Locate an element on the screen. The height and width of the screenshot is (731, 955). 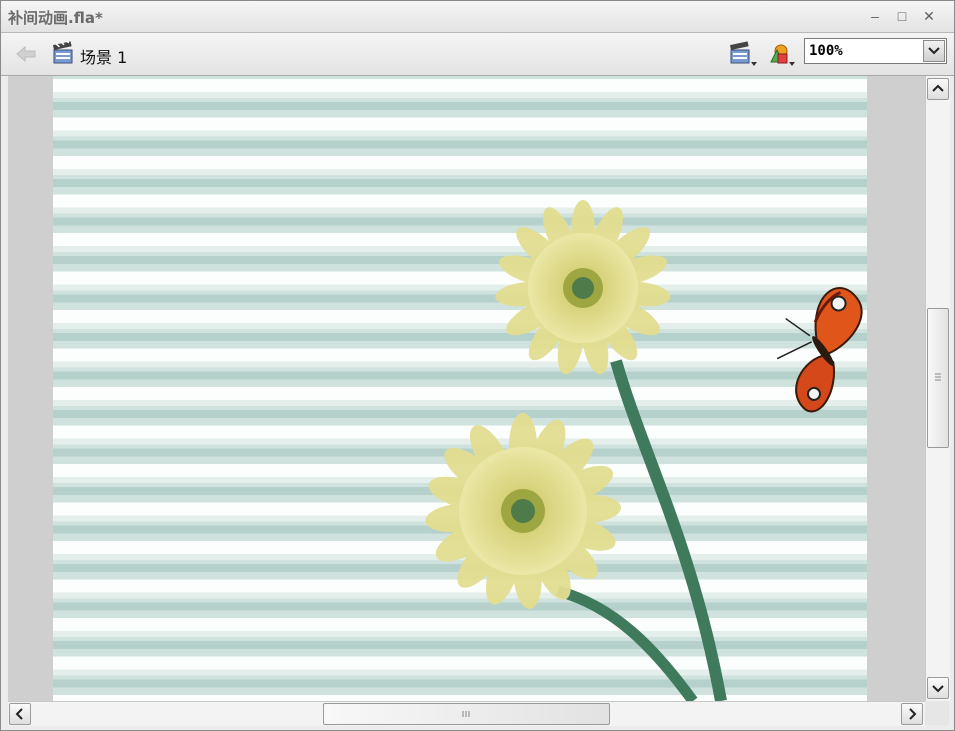
chevron-up-icon is located at coordinates (938, 88).